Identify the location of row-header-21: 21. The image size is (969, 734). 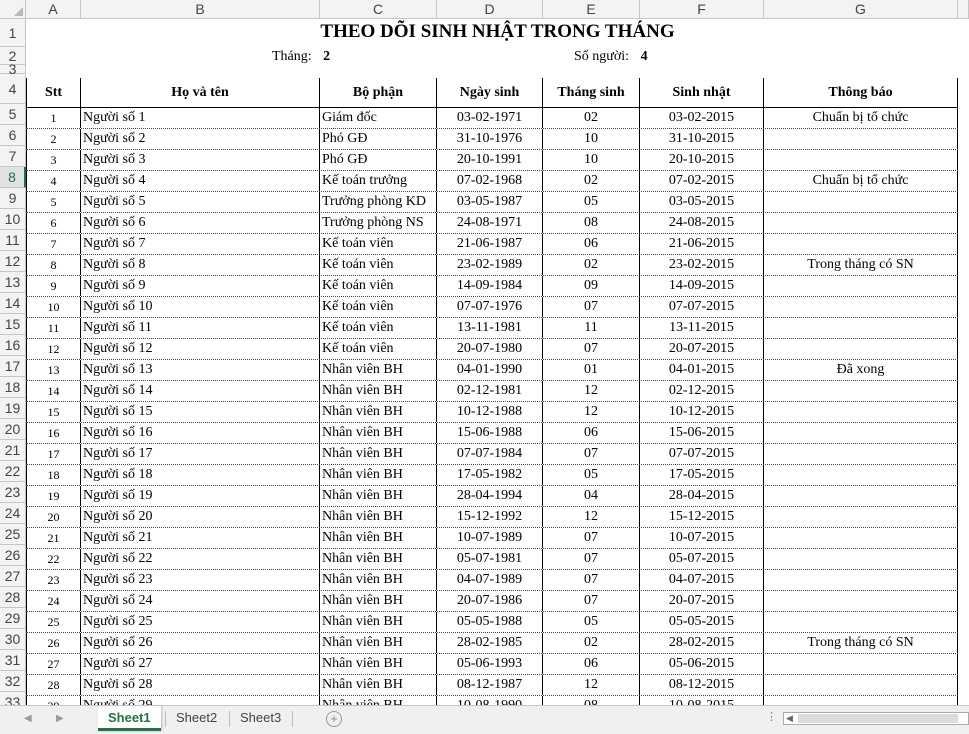
(13, 450).